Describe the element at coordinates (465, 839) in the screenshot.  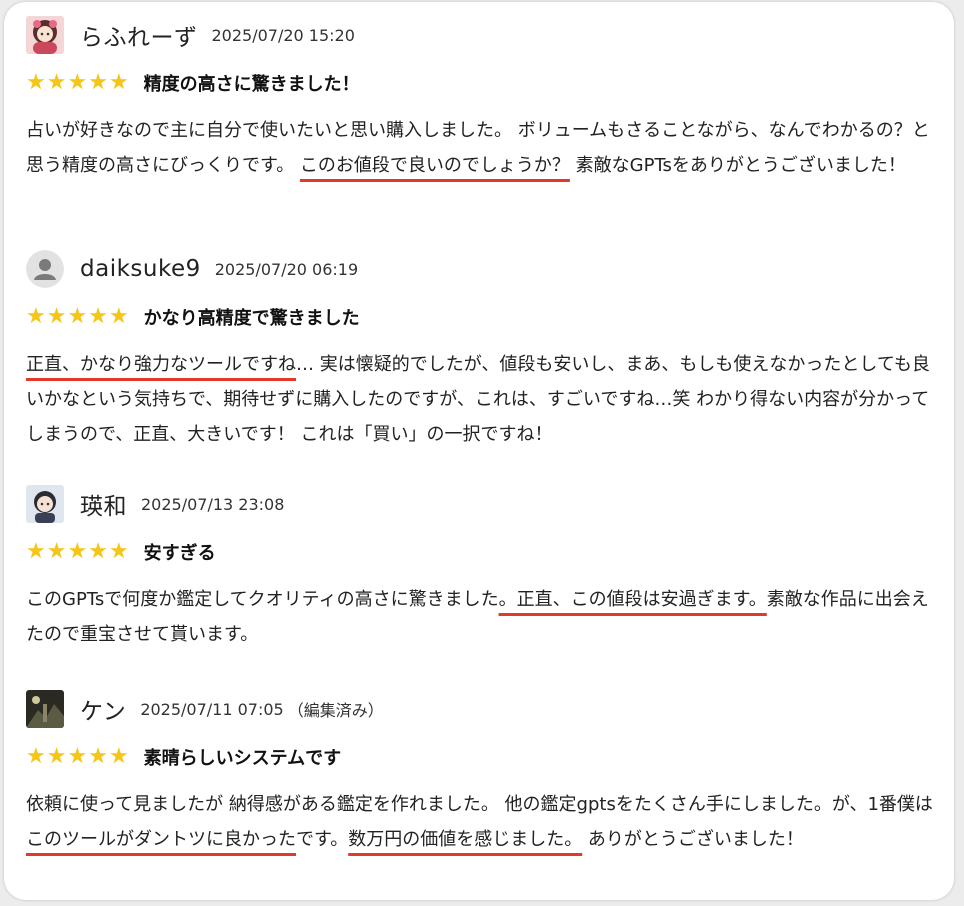
I see `highlighted-text: 数万円の価値を感じました。` at that location.